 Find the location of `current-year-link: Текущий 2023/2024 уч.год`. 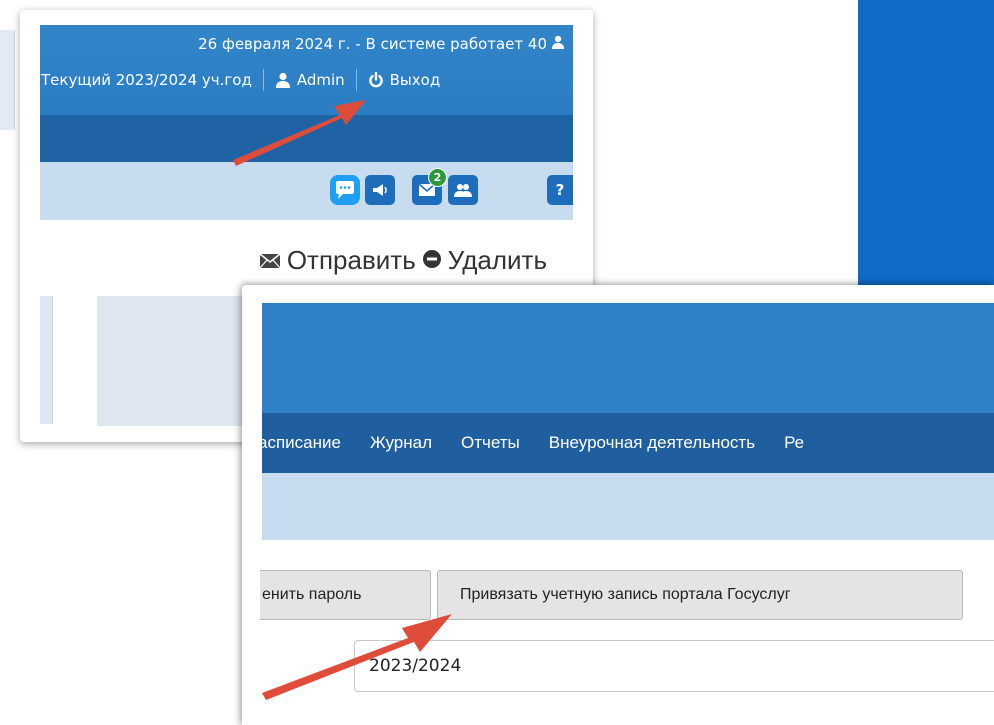

current-year-link: Текущий 2023/2024 уч.год is located at coordinates (146, 80).